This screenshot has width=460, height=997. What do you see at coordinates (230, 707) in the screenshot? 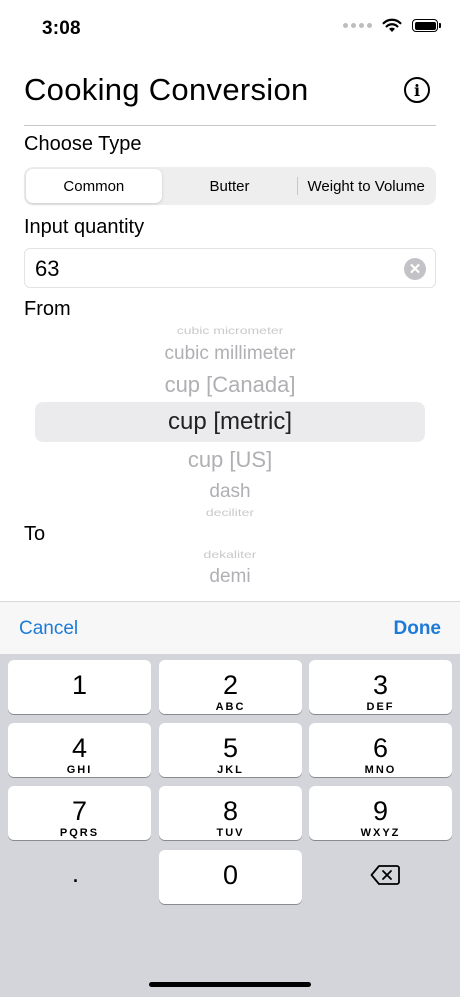
I see `key-letters: ABC` at bounding box center [230, 707].